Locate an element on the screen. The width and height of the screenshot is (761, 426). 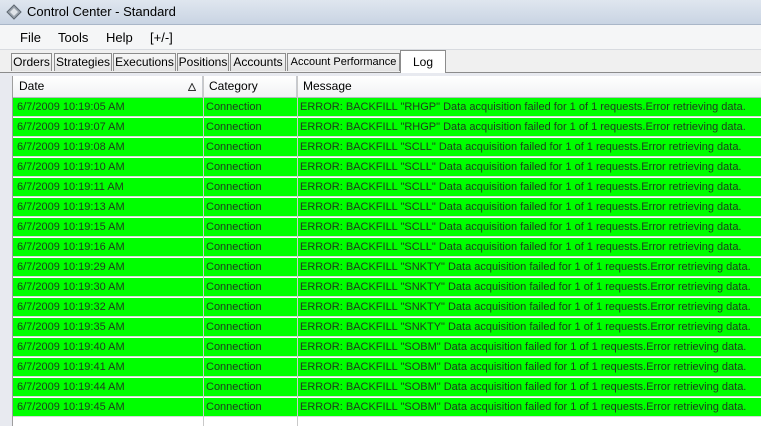
column-header-category: Category is located at coordinates (250, 86).